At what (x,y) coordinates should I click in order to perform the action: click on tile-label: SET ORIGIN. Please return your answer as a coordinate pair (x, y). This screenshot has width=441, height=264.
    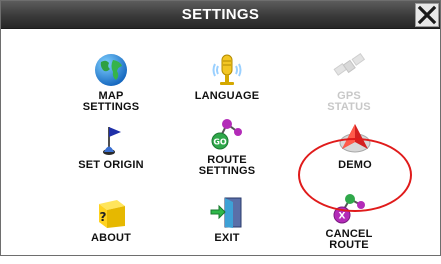
    Looking at the image, I should click on (111, 165).